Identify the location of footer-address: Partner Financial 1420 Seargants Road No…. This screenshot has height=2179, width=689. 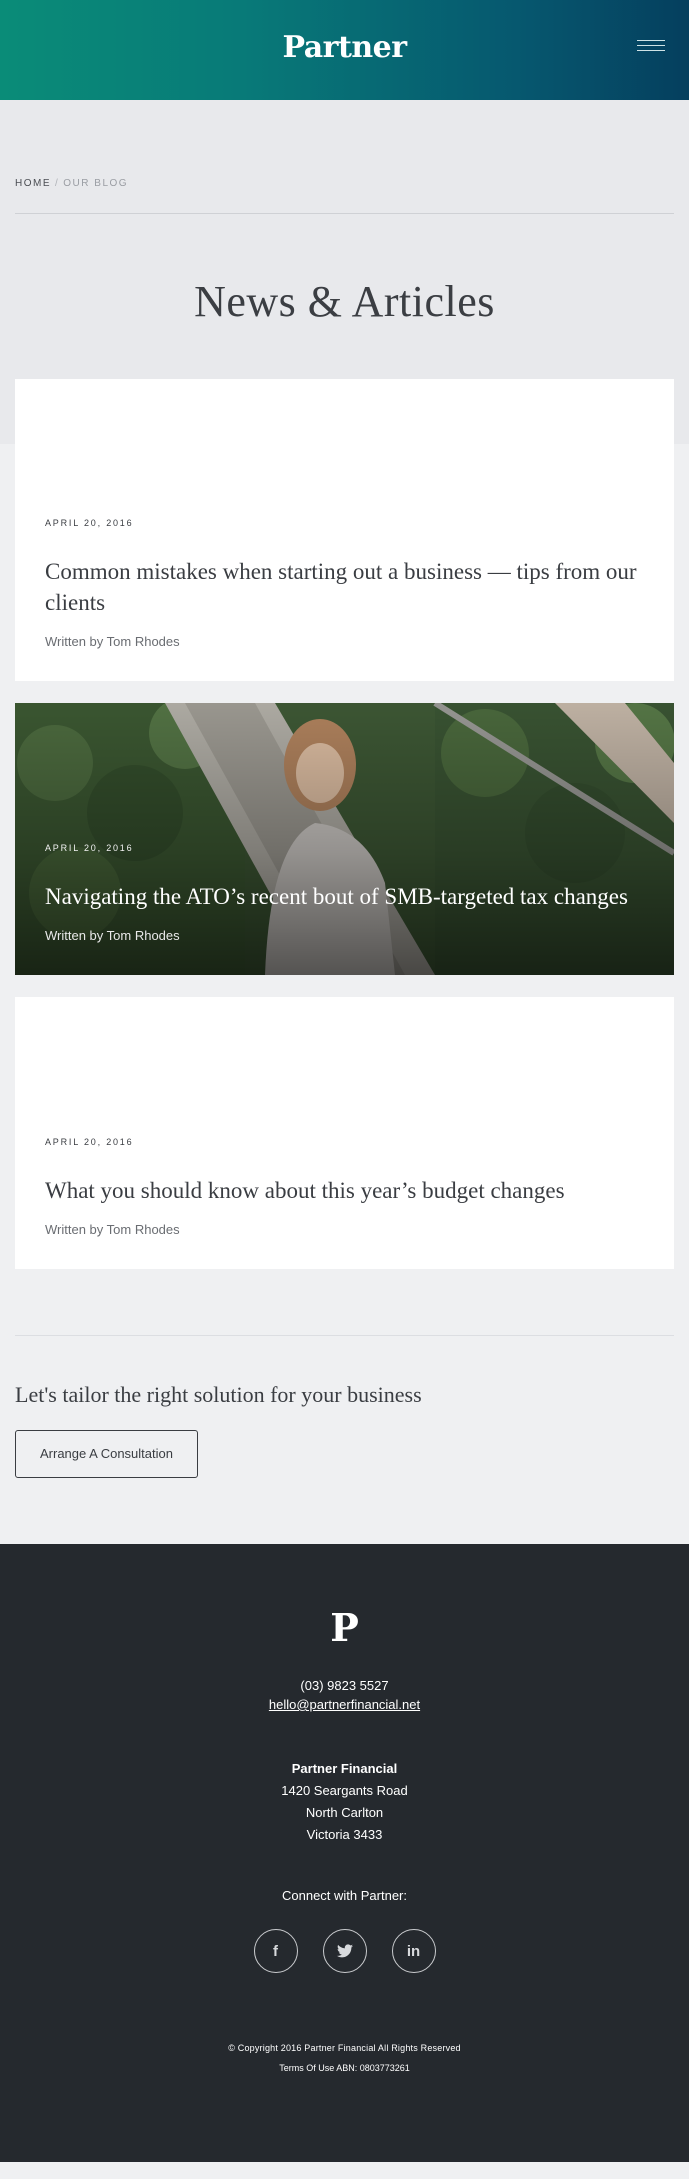
(344, 1802).